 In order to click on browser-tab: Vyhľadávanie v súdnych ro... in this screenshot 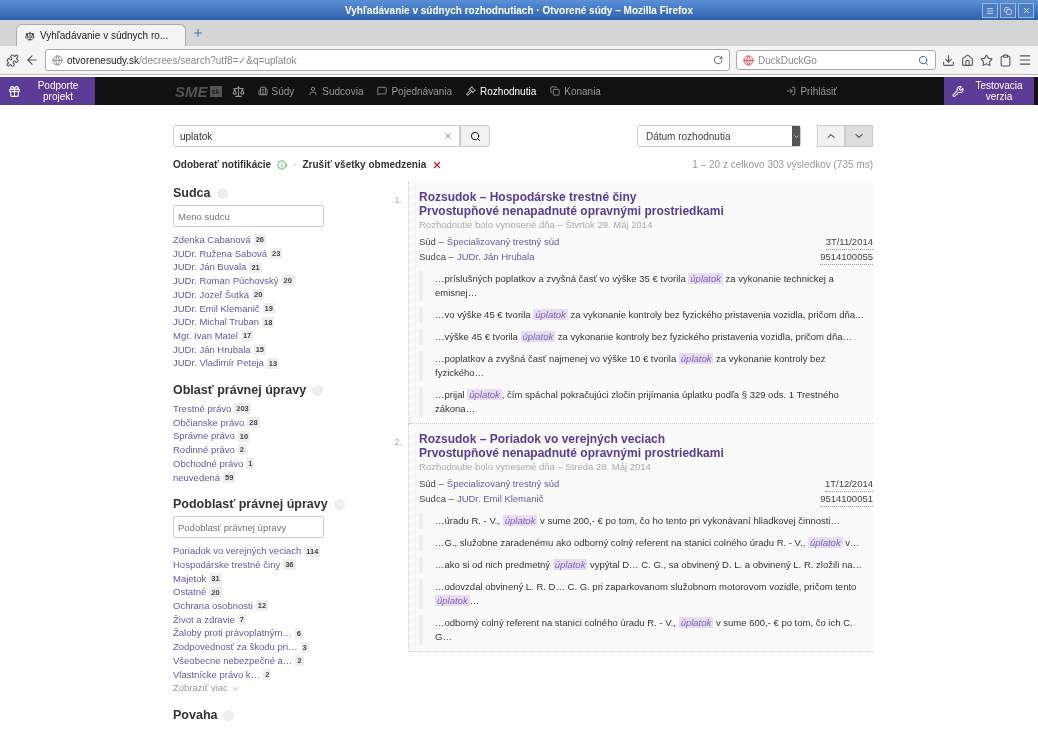, I will do `click(101, 35)`.